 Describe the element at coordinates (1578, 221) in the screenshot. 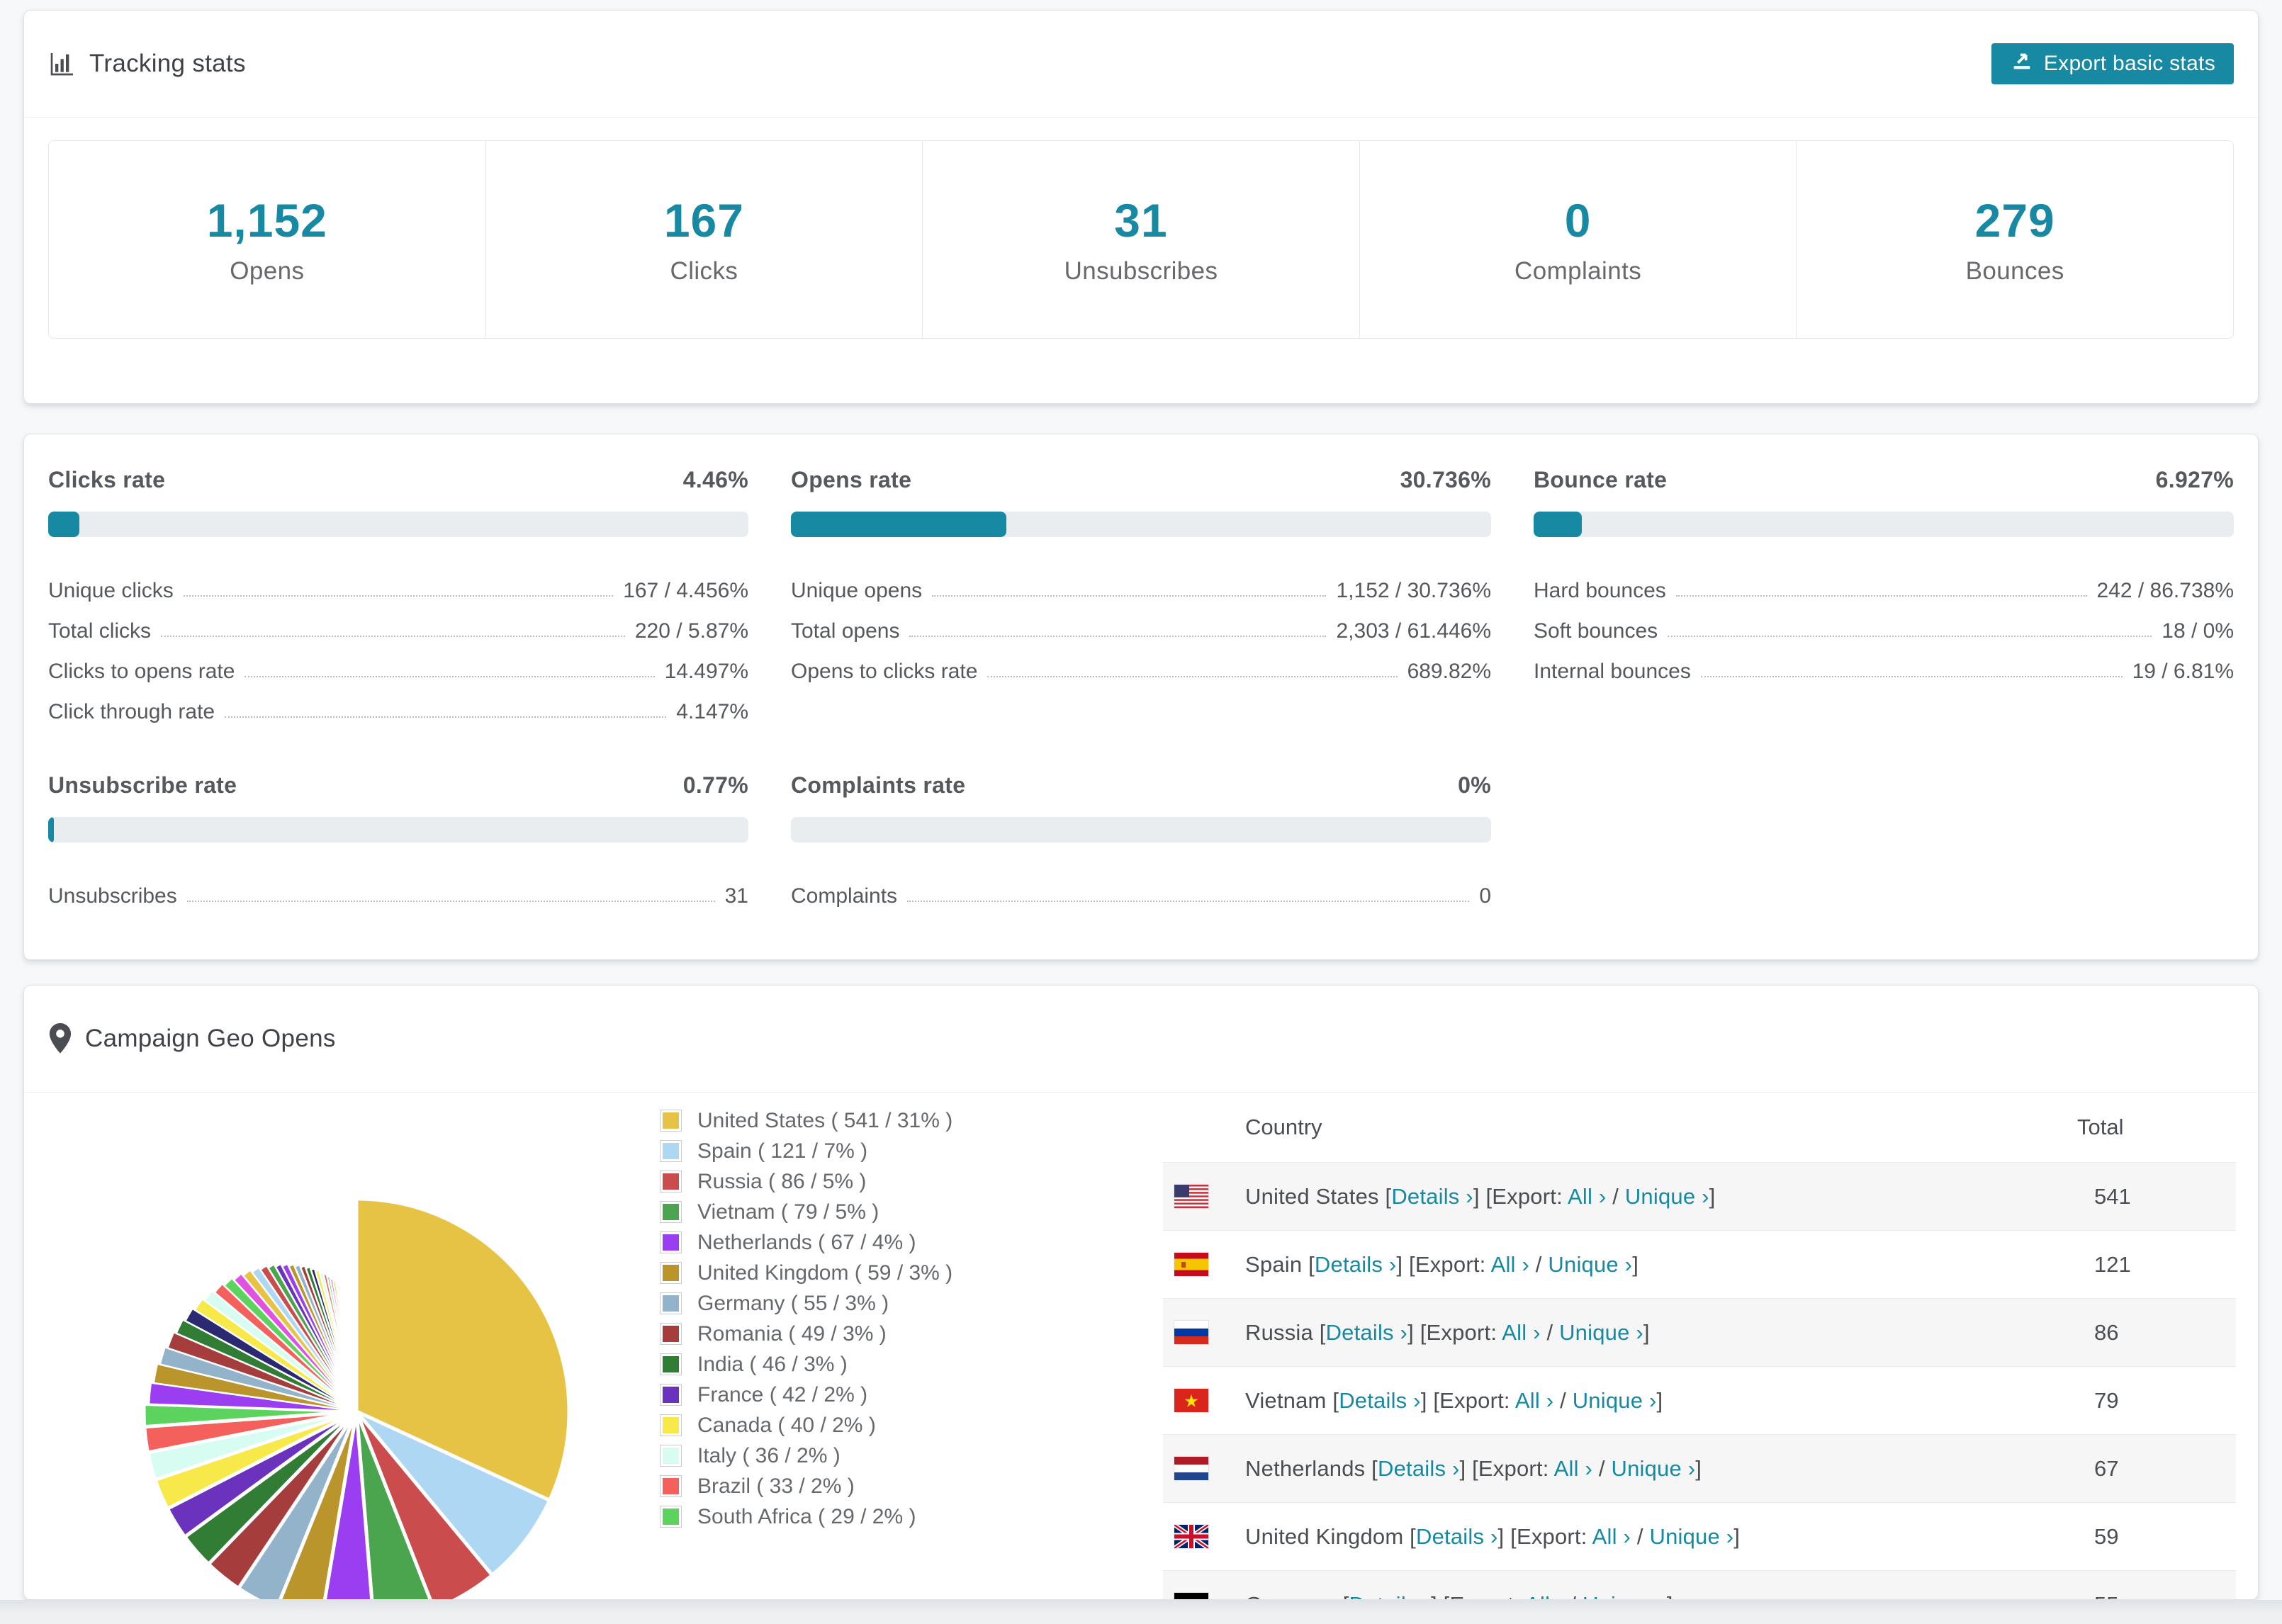

I see `summary-value: 0` at that location.